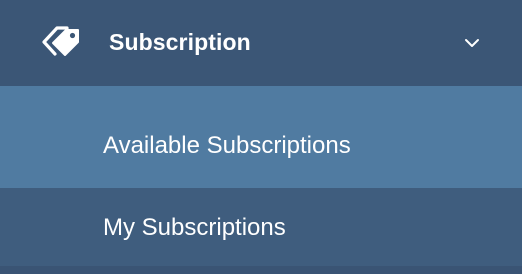  What do you see at coordinates (227, 145) in the screenshot?
I see `menu-item-label: Available Subscriptions` at bounding box center [227, 145].